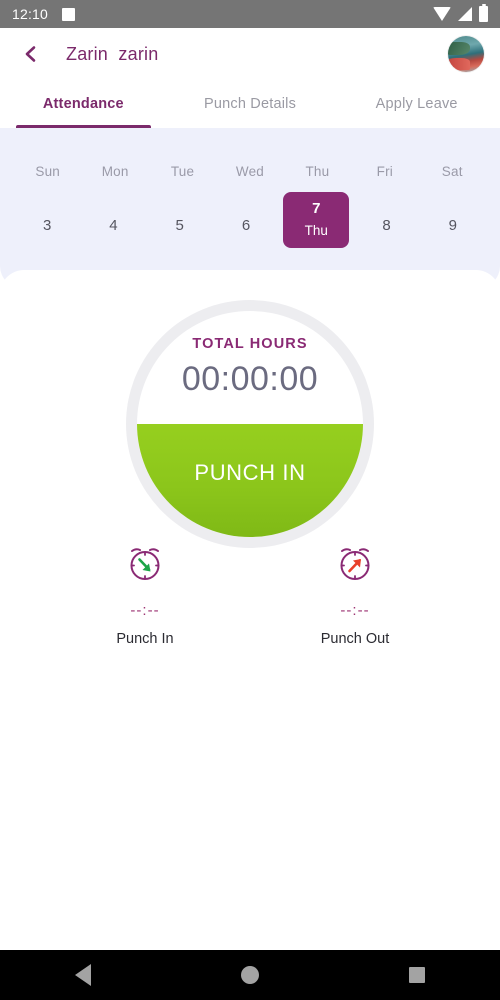 The image size is (500, 1000). Describe the element at coordinates (115, 171) in the screenshot. I see `weekday-label: Mon` at that location.